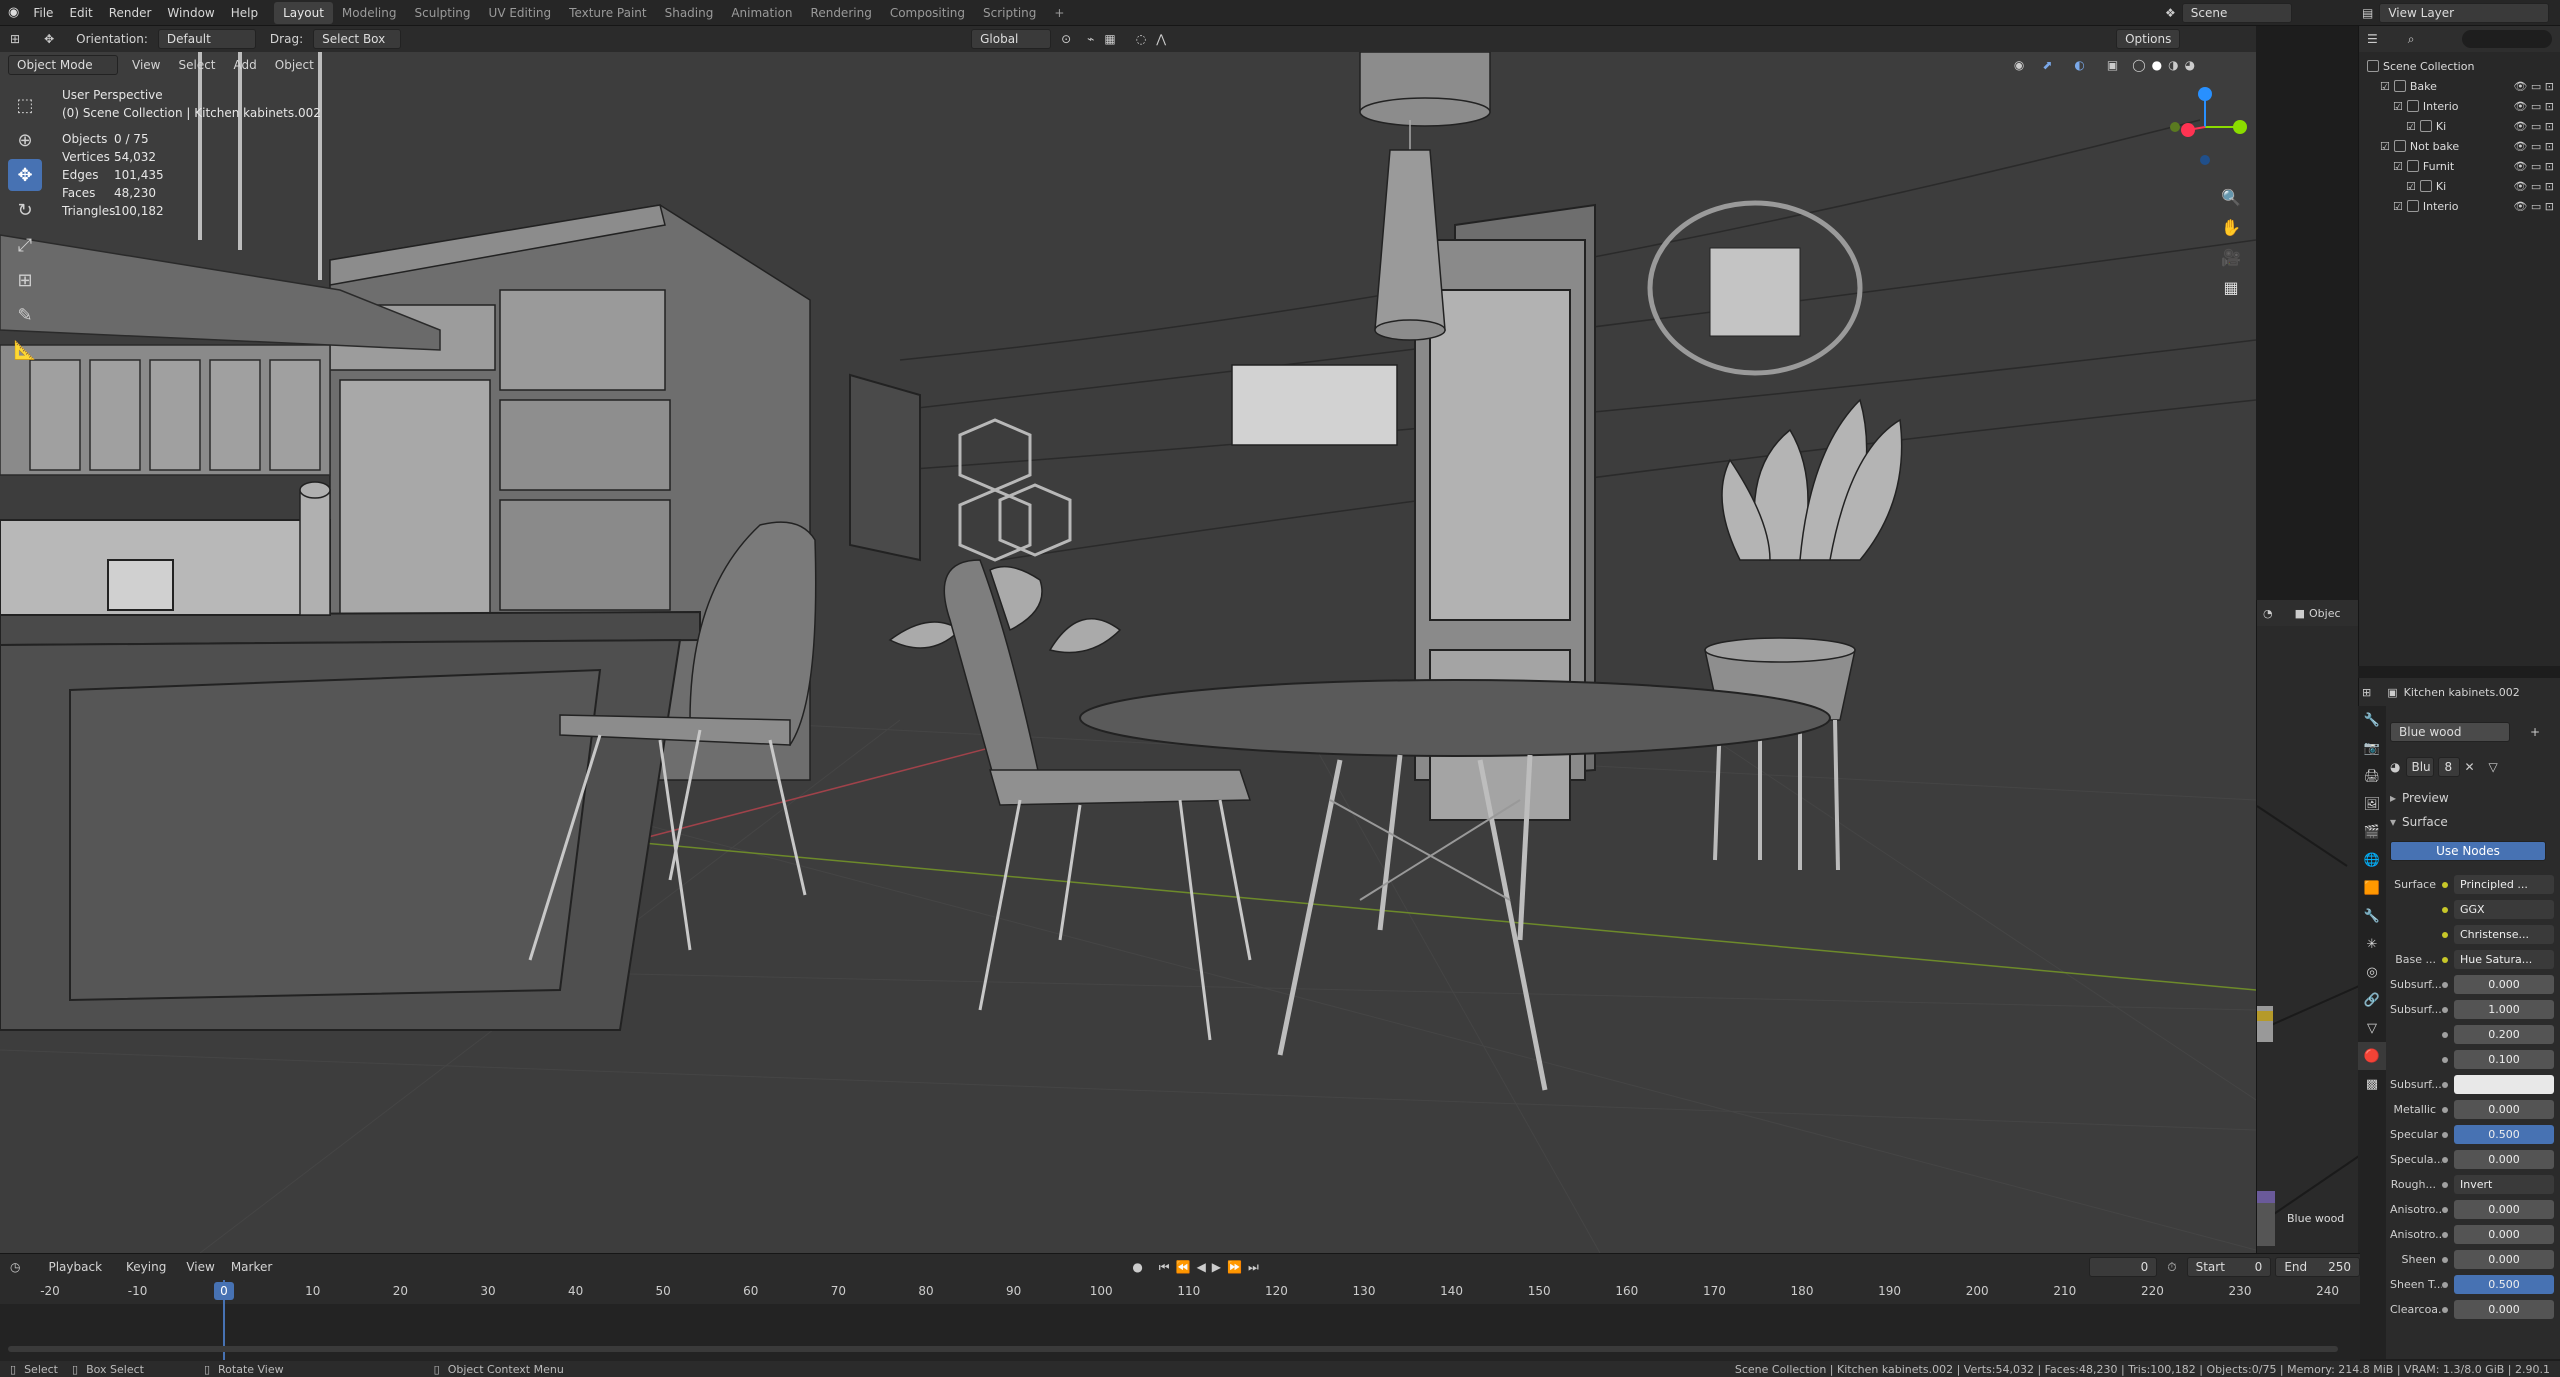  What do you see at coordinates (206, 39) in the screenshot?
I see `orientation-dropdown: Default` at bounding box center [206, 39].